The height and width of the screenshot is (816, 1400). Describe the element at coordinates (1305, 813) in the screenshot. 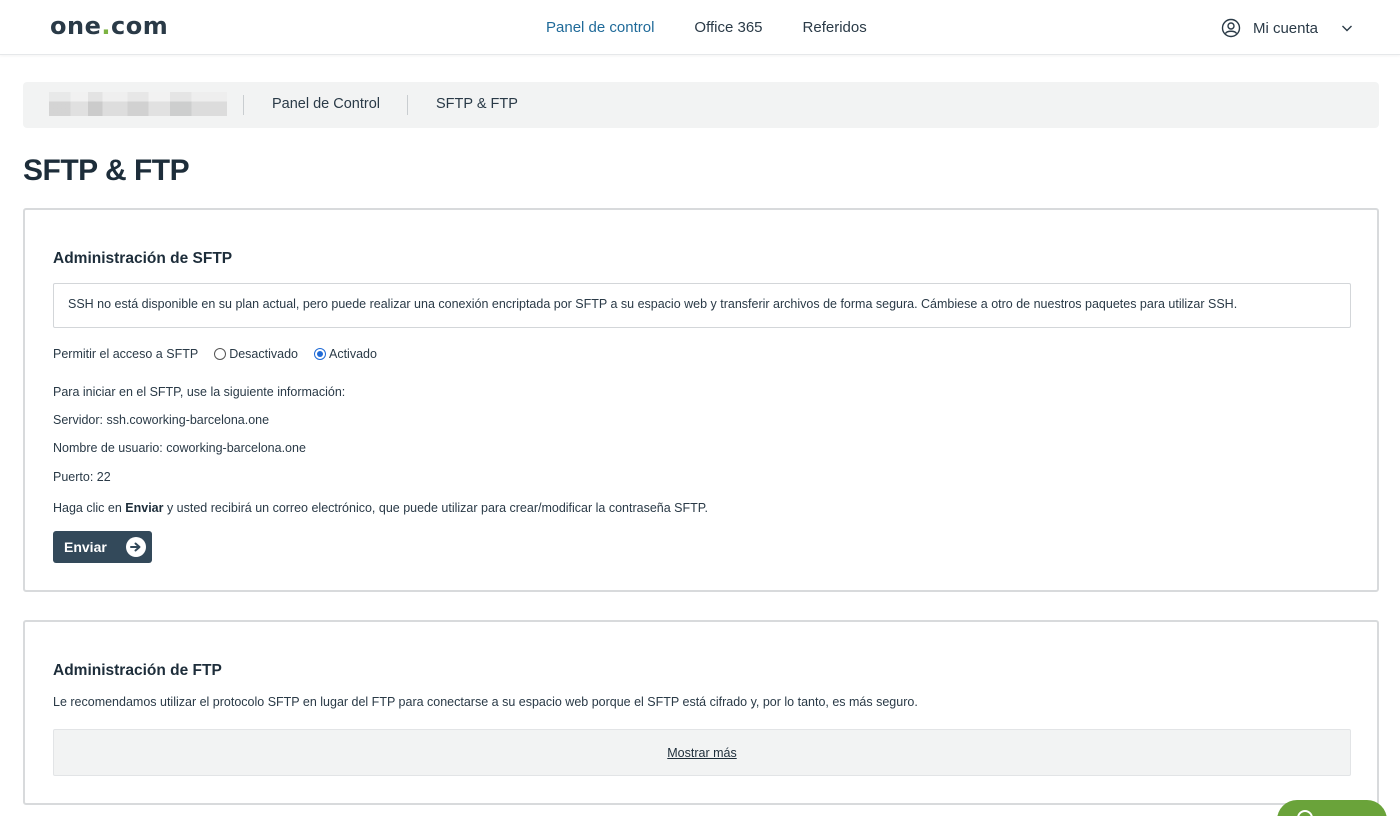

I see `chat-icon` at that location.